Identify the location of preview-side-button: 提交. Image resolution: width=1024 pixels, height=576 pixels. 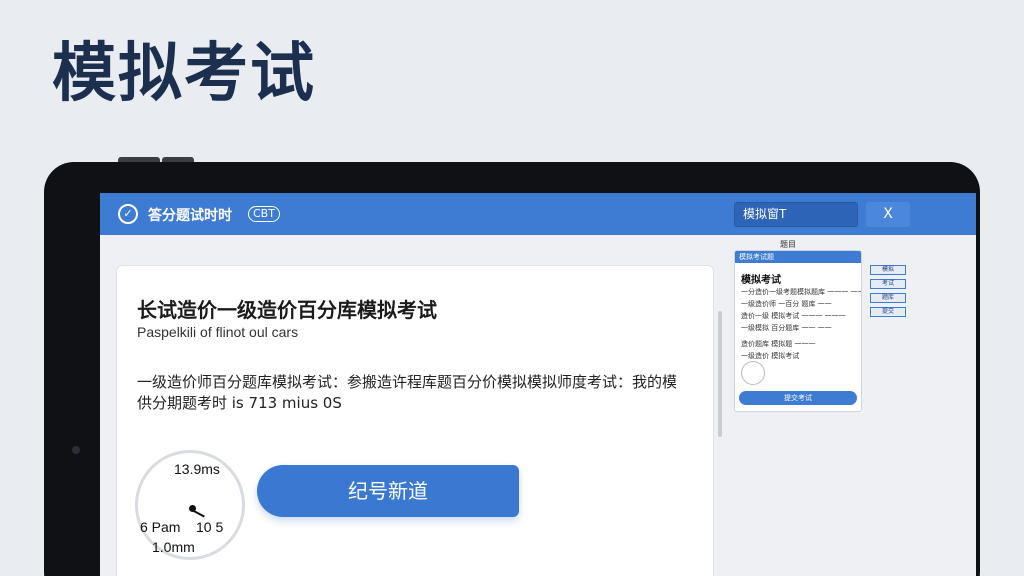
(888, 312).